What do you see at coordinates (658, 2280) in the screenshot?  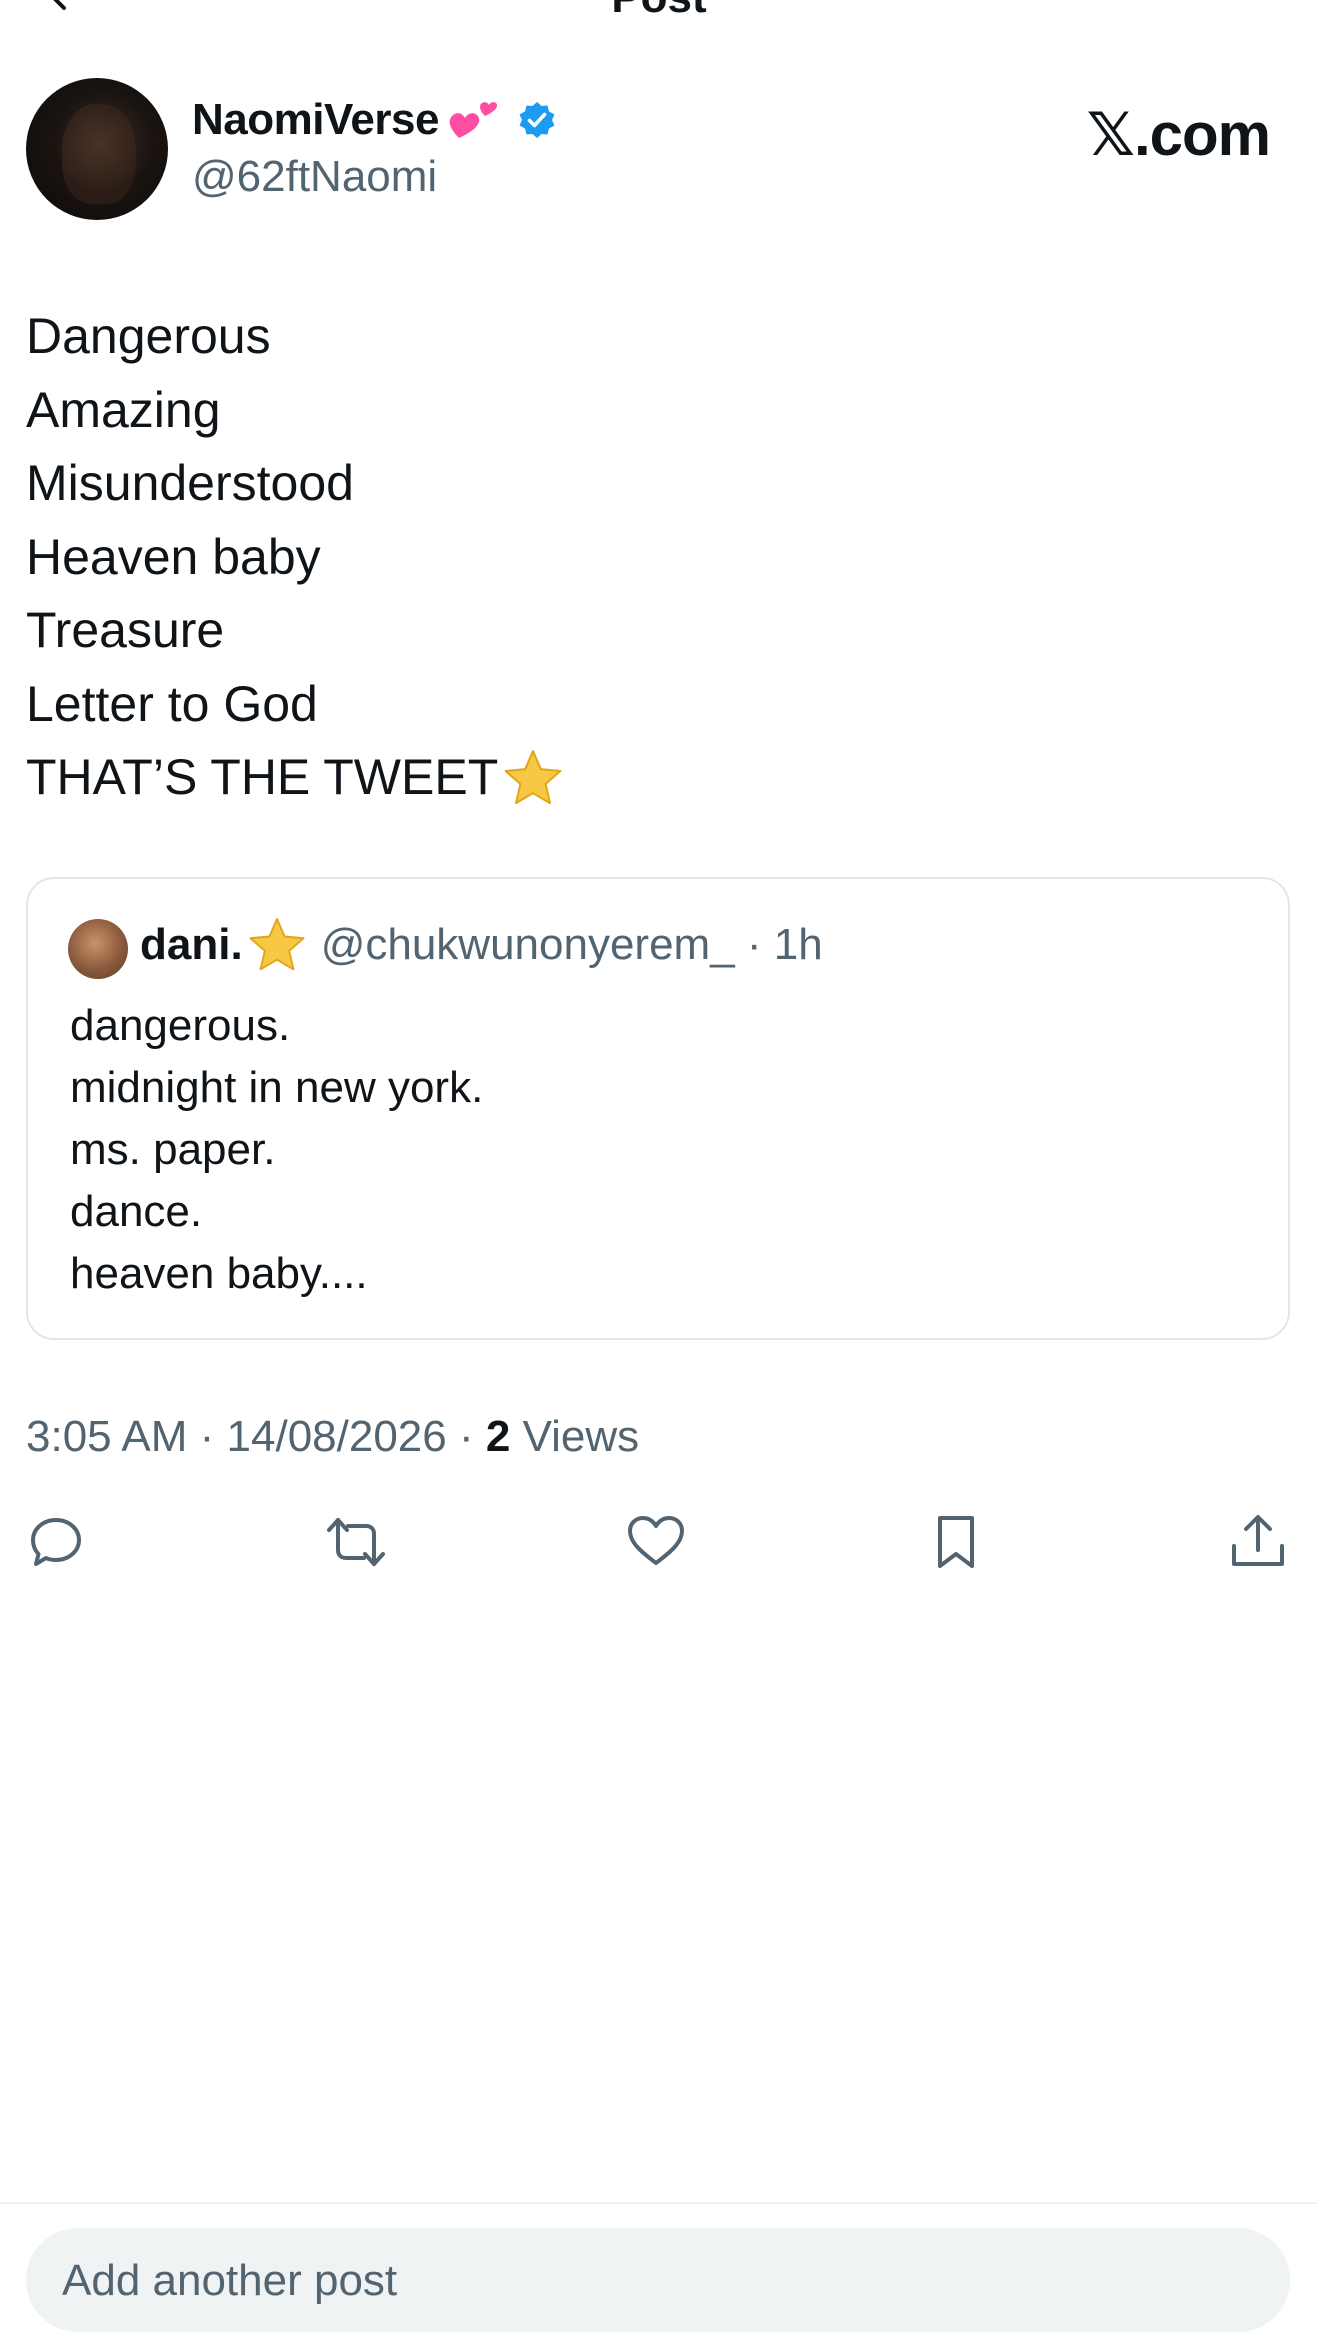 I see `reply-composer-input: Add another post` at bounding box center [658, 2280].